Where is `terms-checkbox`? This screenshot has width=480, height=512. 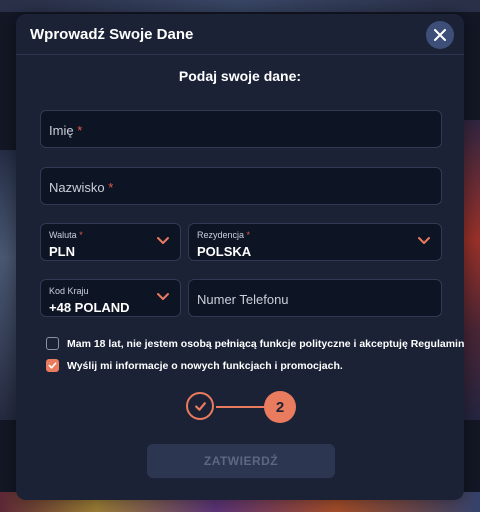 terms-checkbox is located at coordinates (52, 343).